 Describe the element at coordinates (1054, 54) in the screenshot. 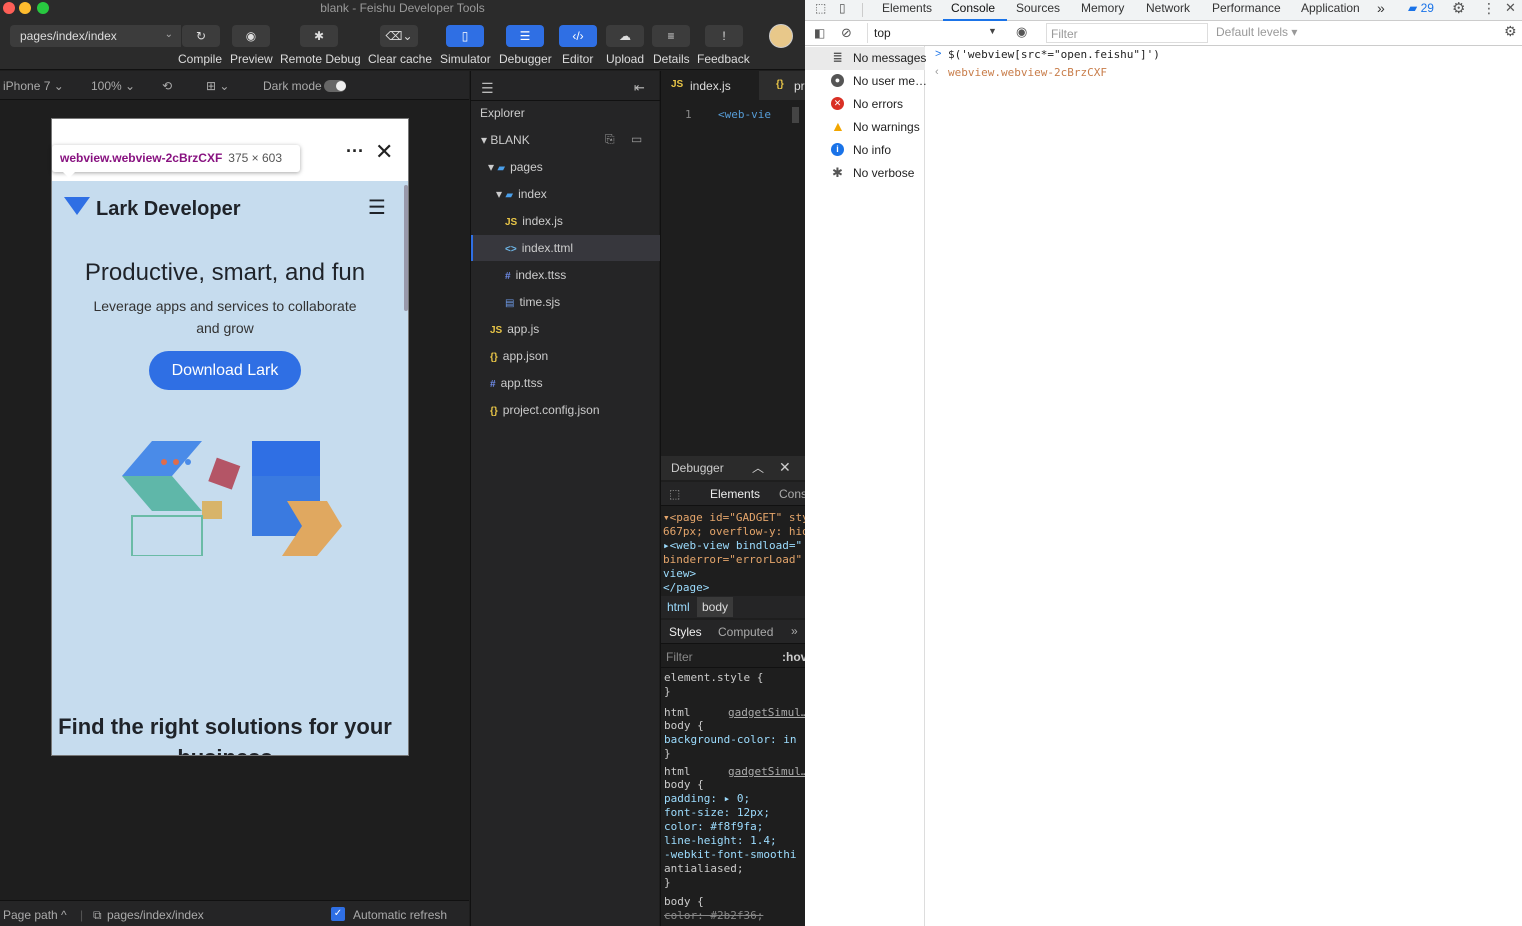

I see `console-input-line: $('webview[src*="open.feishu"]')` at that location.